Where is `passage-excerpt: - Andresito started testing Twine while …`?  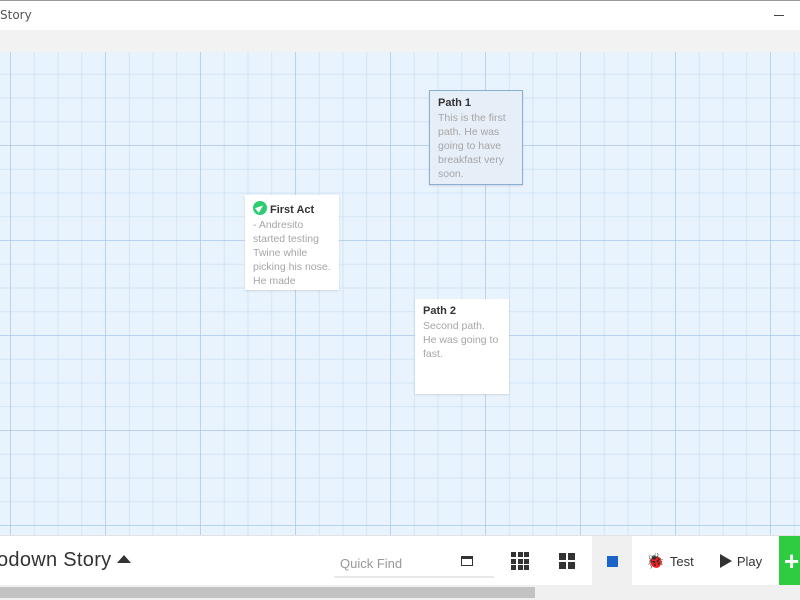
passage-excerpt: - Andresito started testing Twine while … is located at coordinates (292, 253).